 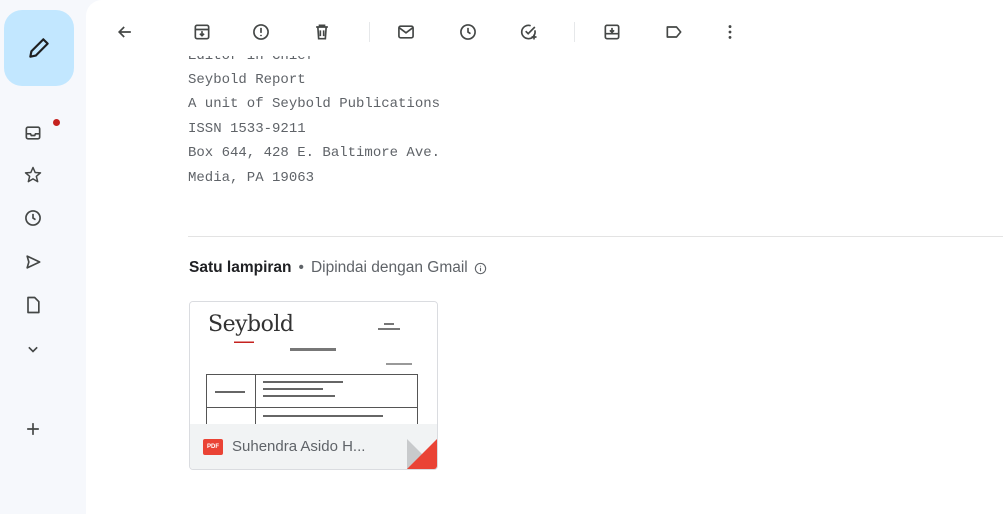 What do you see at coordinates (247, 128) in the screenshot?
I see `signature-line: ISSN 1533-9211` at bounding box center [247, 128].